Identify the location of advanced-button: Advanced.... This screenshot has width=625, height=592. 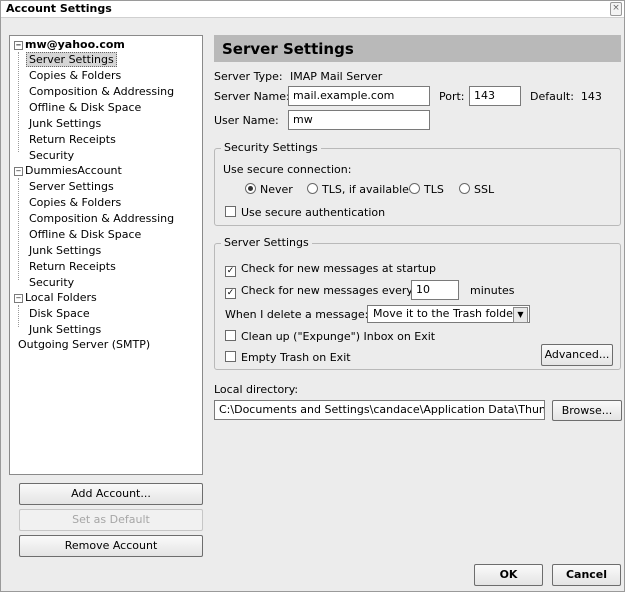
(577, 355).